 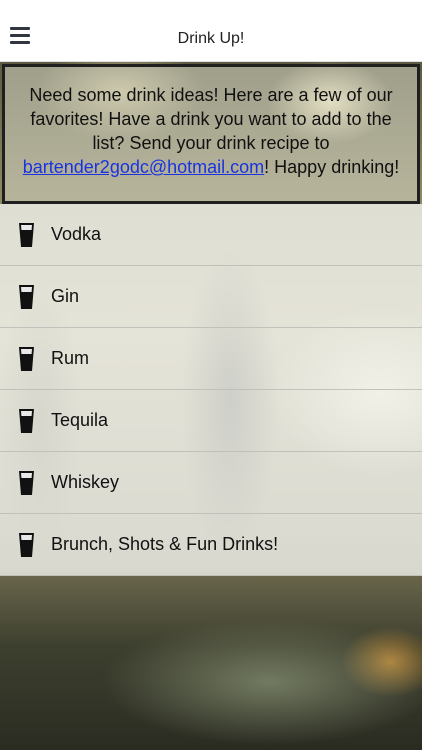 I want to click on list-item-label: Rum, so click(x=70, y=358).